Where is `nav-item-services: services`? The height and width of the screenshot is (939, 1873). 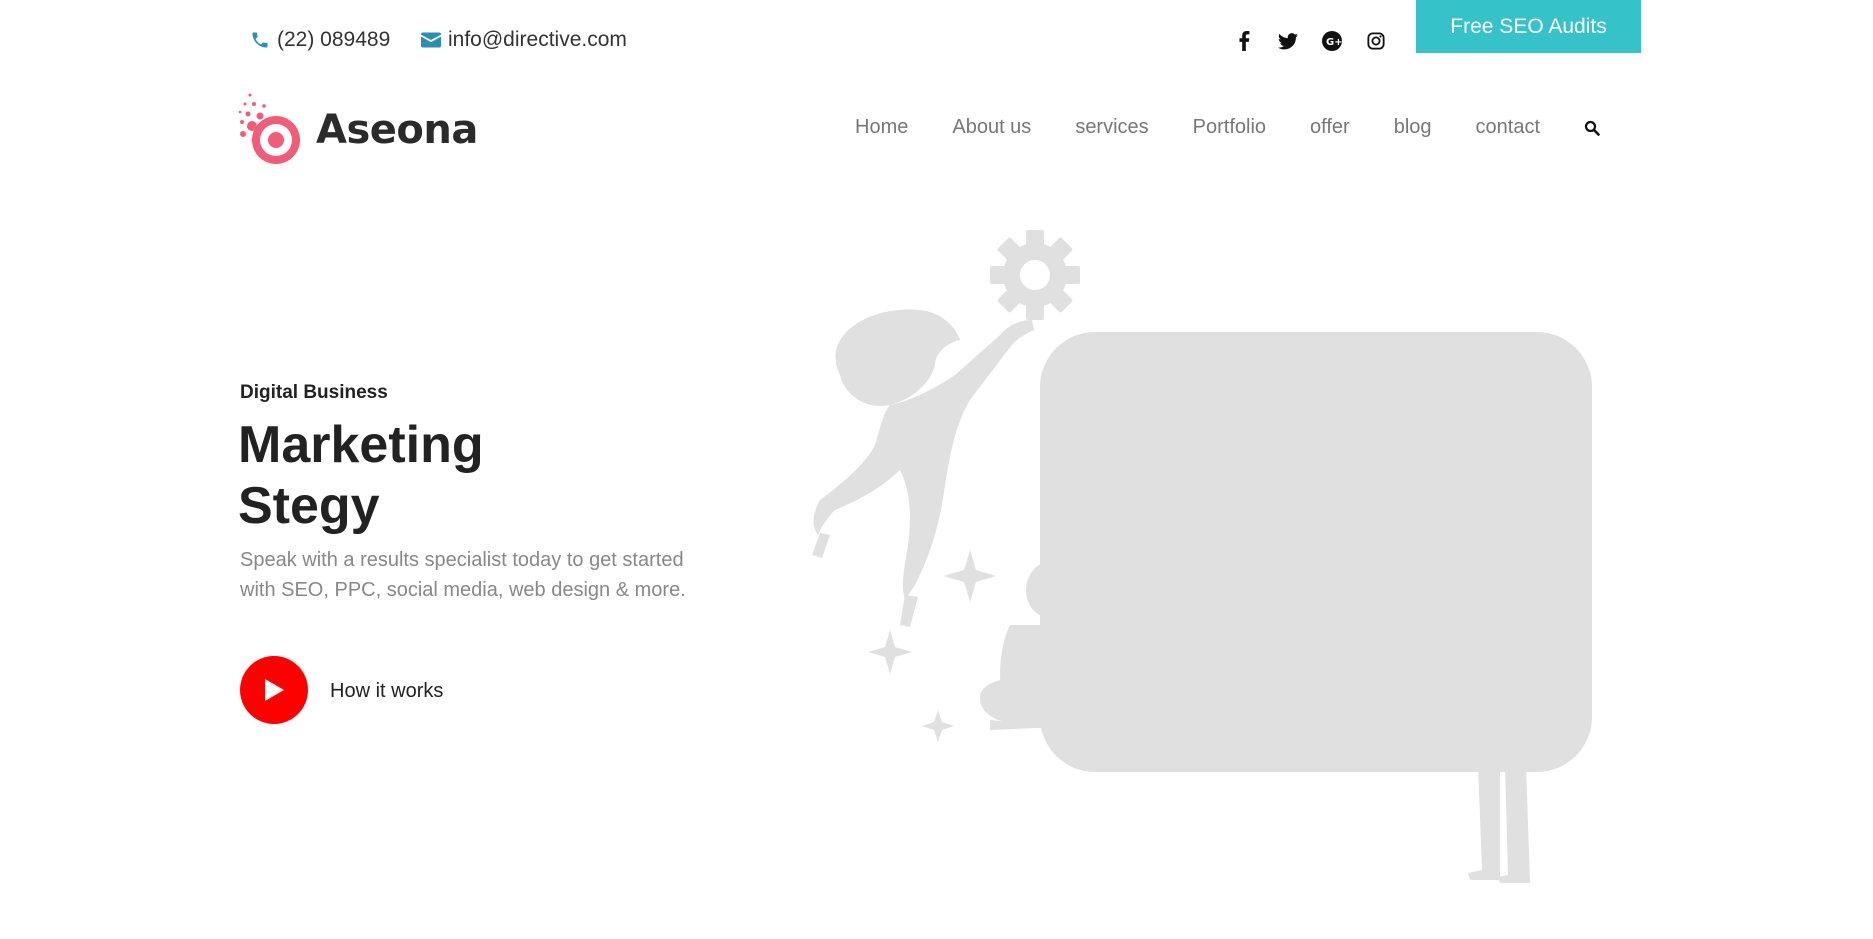
nav-item-services: services is located at coordinates (1111, 127).